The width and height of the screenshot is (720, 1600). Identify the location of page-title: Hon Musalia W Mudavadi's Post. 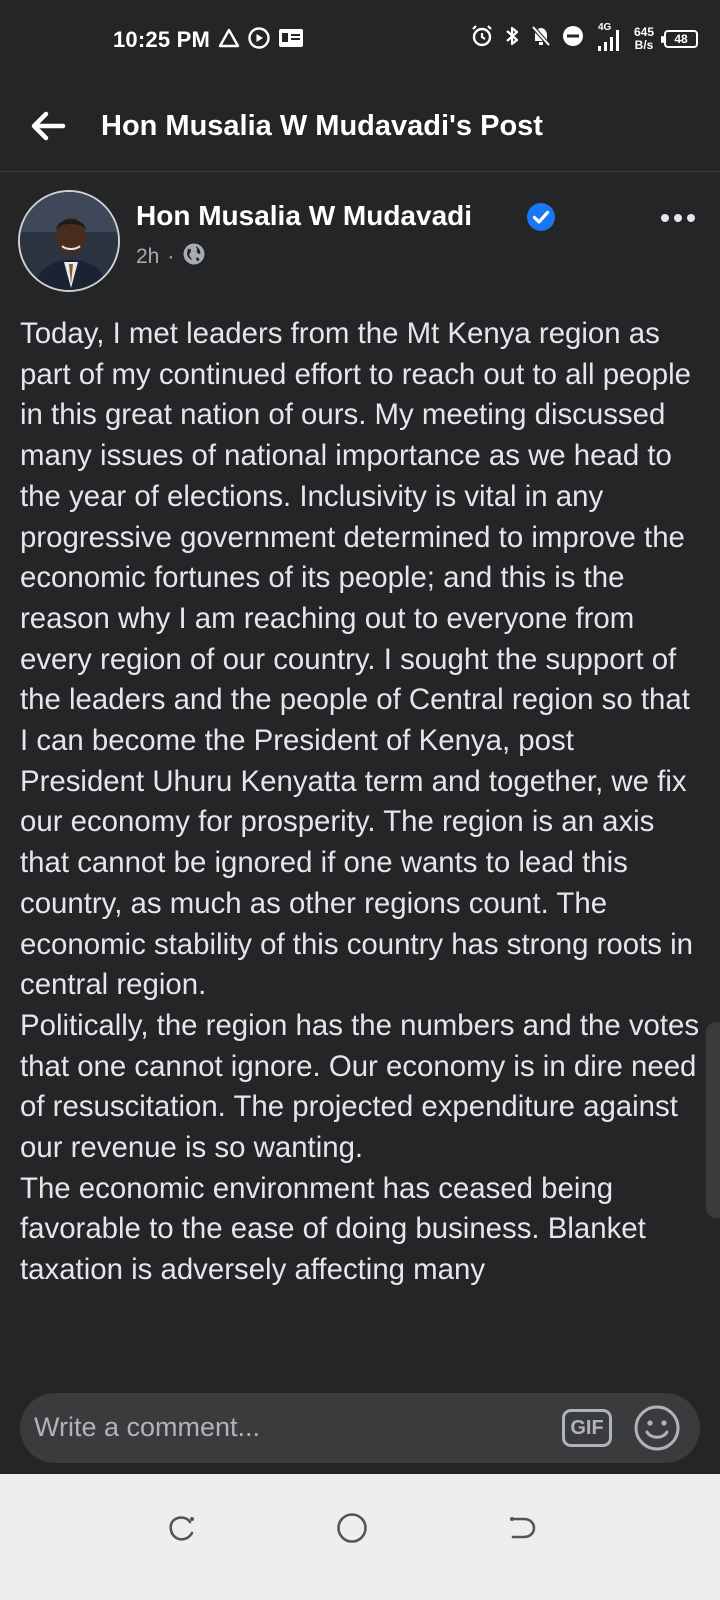
(322, 126).